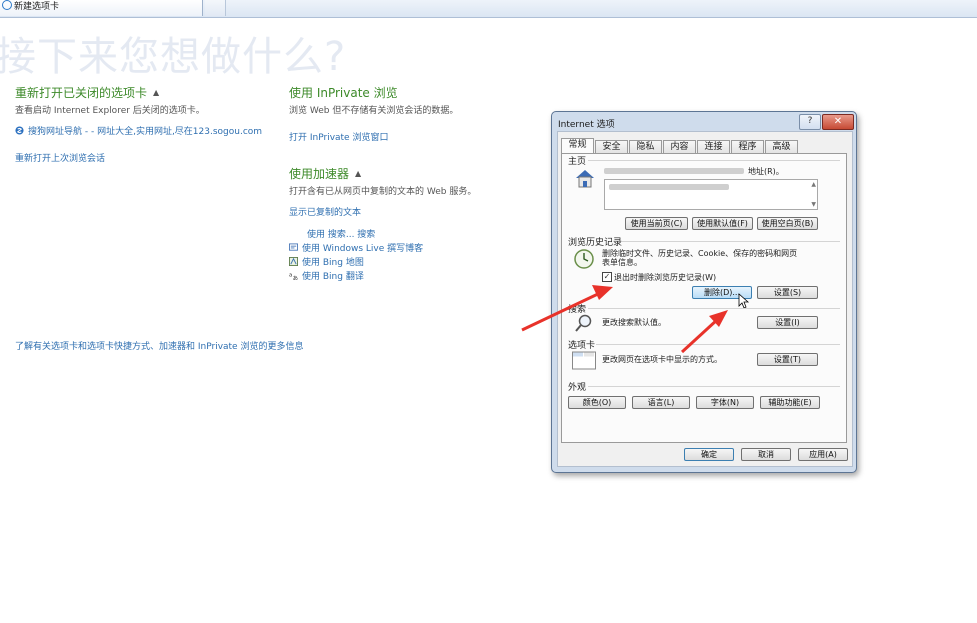 The image size is (977, 623). I want to click on accessibility-button: 辅助功能(E), so click(790, 402).